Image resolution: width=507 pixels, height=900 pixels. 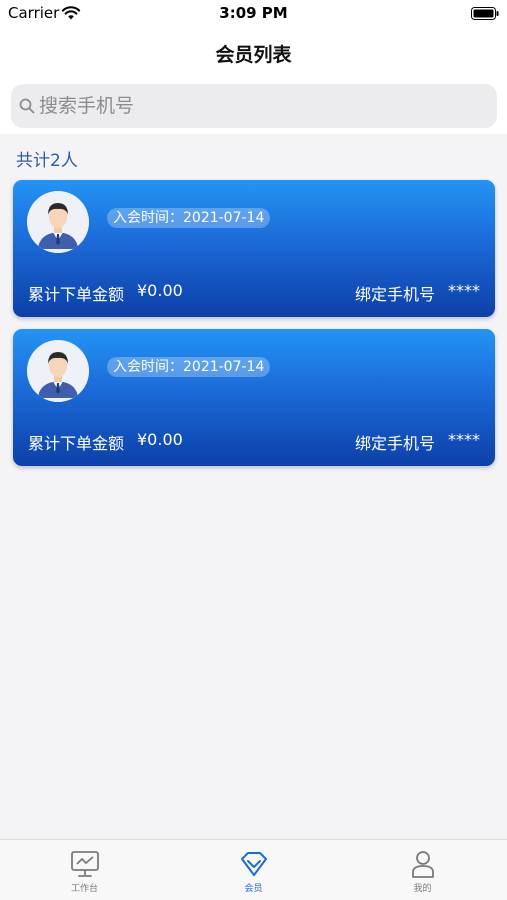 What do you see at coordinates (423, 864) in the screenshot?
I see `person-icon` at bounding box center [423, 864].